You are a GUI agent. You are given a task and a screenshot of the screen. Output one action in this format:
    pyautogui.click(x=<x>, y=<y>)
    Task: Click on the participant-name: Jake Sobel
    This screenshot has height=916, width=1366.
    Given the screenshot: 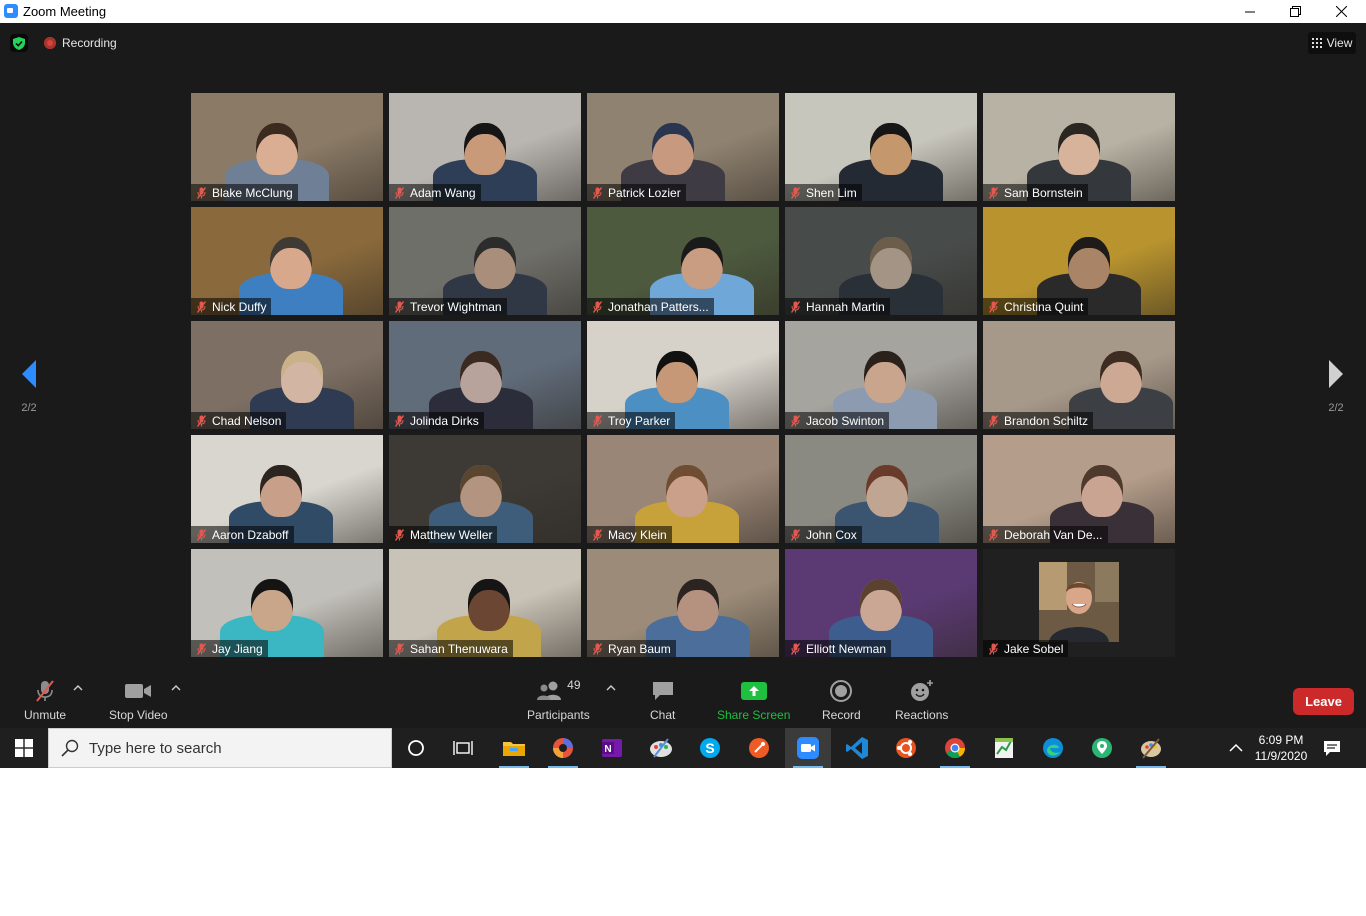 What is the action you would take?
    pyautogui.click(x=1034, y=648)
    